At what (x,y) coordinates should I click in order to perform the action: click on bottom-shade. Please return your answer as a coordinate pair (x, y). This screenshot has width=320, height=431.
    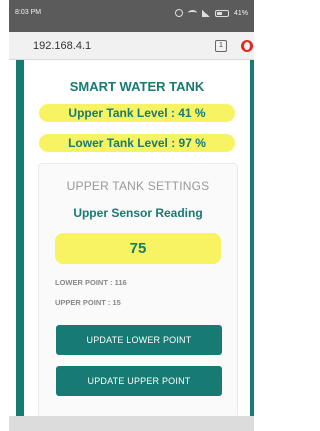
    Looking at the image, I should click on (131, 423).